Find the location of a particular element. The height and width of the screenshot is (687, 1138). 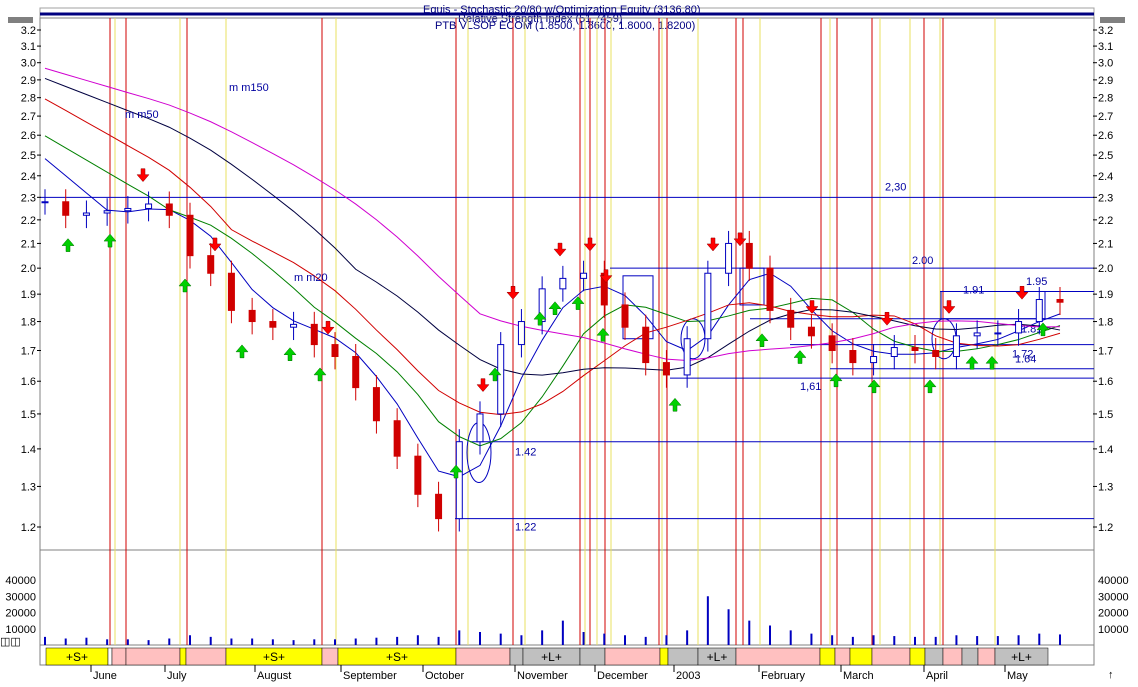

price-tick-label: 1.4 is located at coordinates (28, 450).